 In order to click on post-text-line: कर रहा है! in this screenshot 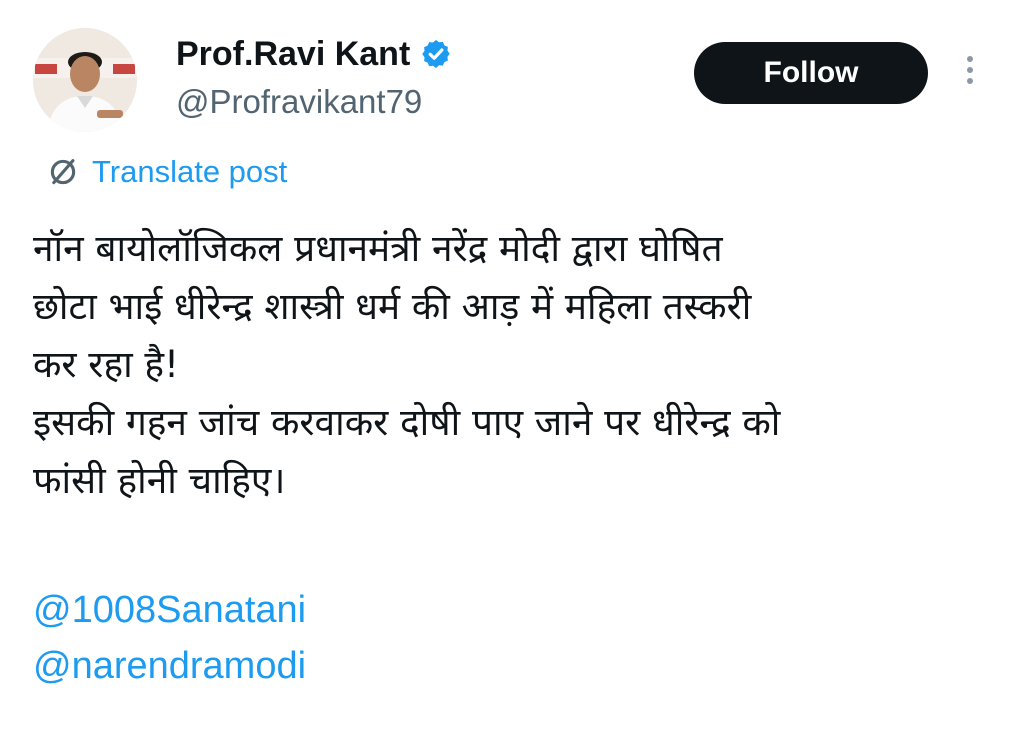, I will do `click(106, 364)`.